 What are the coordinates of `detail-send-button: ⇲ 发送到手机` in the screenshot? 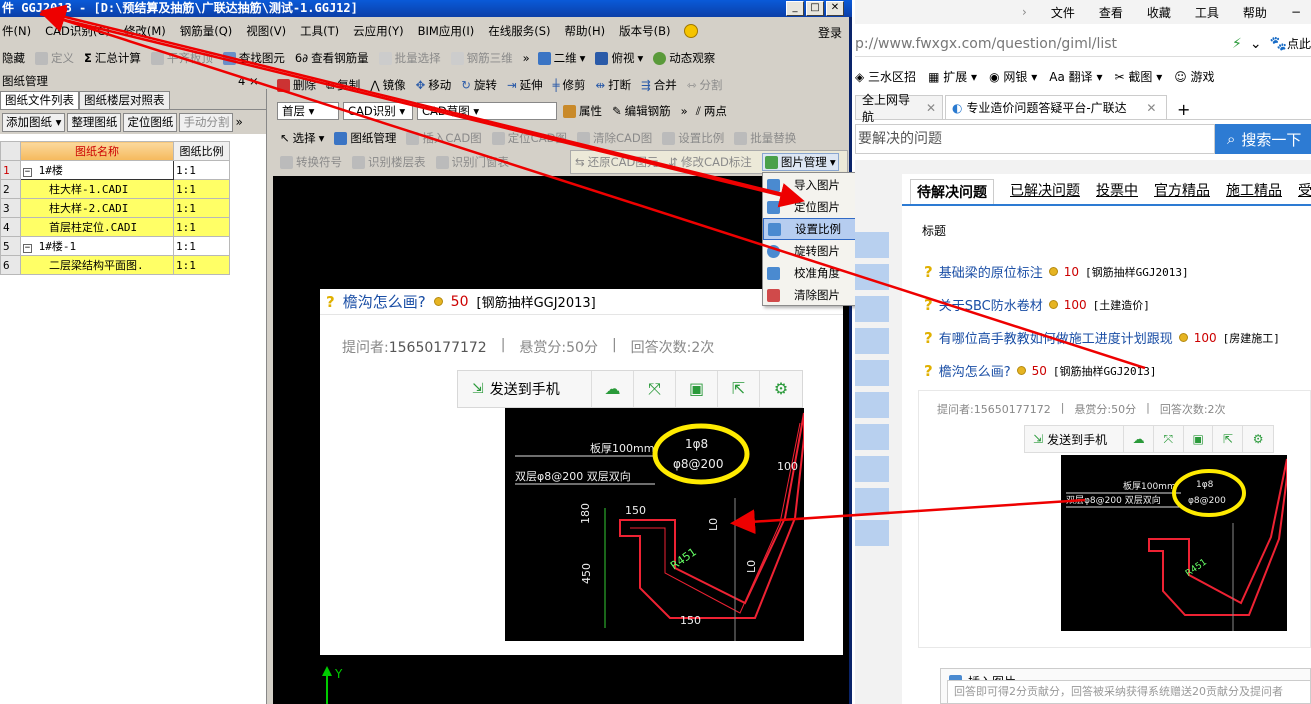 It's located at (1075, 439).